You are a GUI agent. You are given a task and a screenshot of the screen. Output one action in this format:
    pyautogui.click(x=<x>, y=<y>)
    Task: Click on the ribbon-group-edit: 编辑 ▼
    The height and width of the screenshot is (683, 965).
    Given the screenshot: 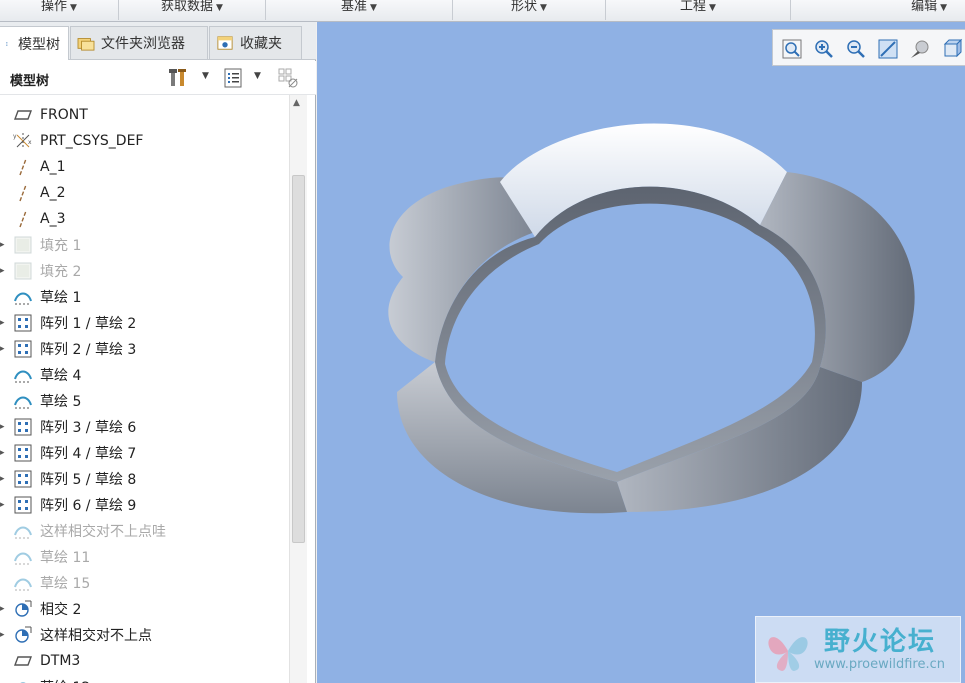 What is the action you would take?
    pyautogui.click(x=878, y=10)
    